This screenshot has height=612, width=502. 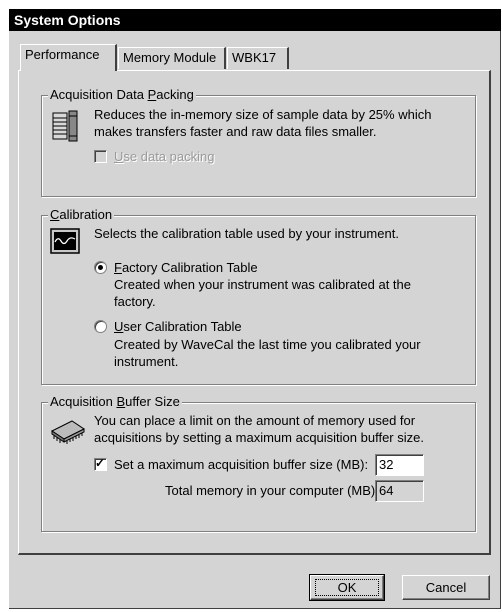 What do you see at coordinates (258, 58) in the screenshot?
I see `tab-wbk17: WBK17` at bounding box center [258, 58].